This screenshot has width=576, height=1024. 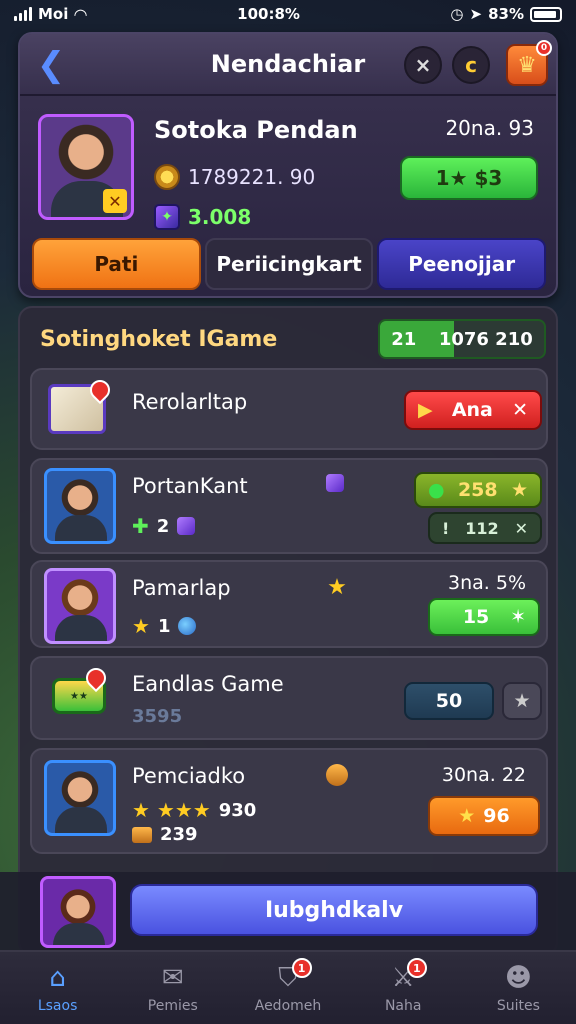 I want to click on rank-badge-icon: ✕, so click(x=115, y=201).